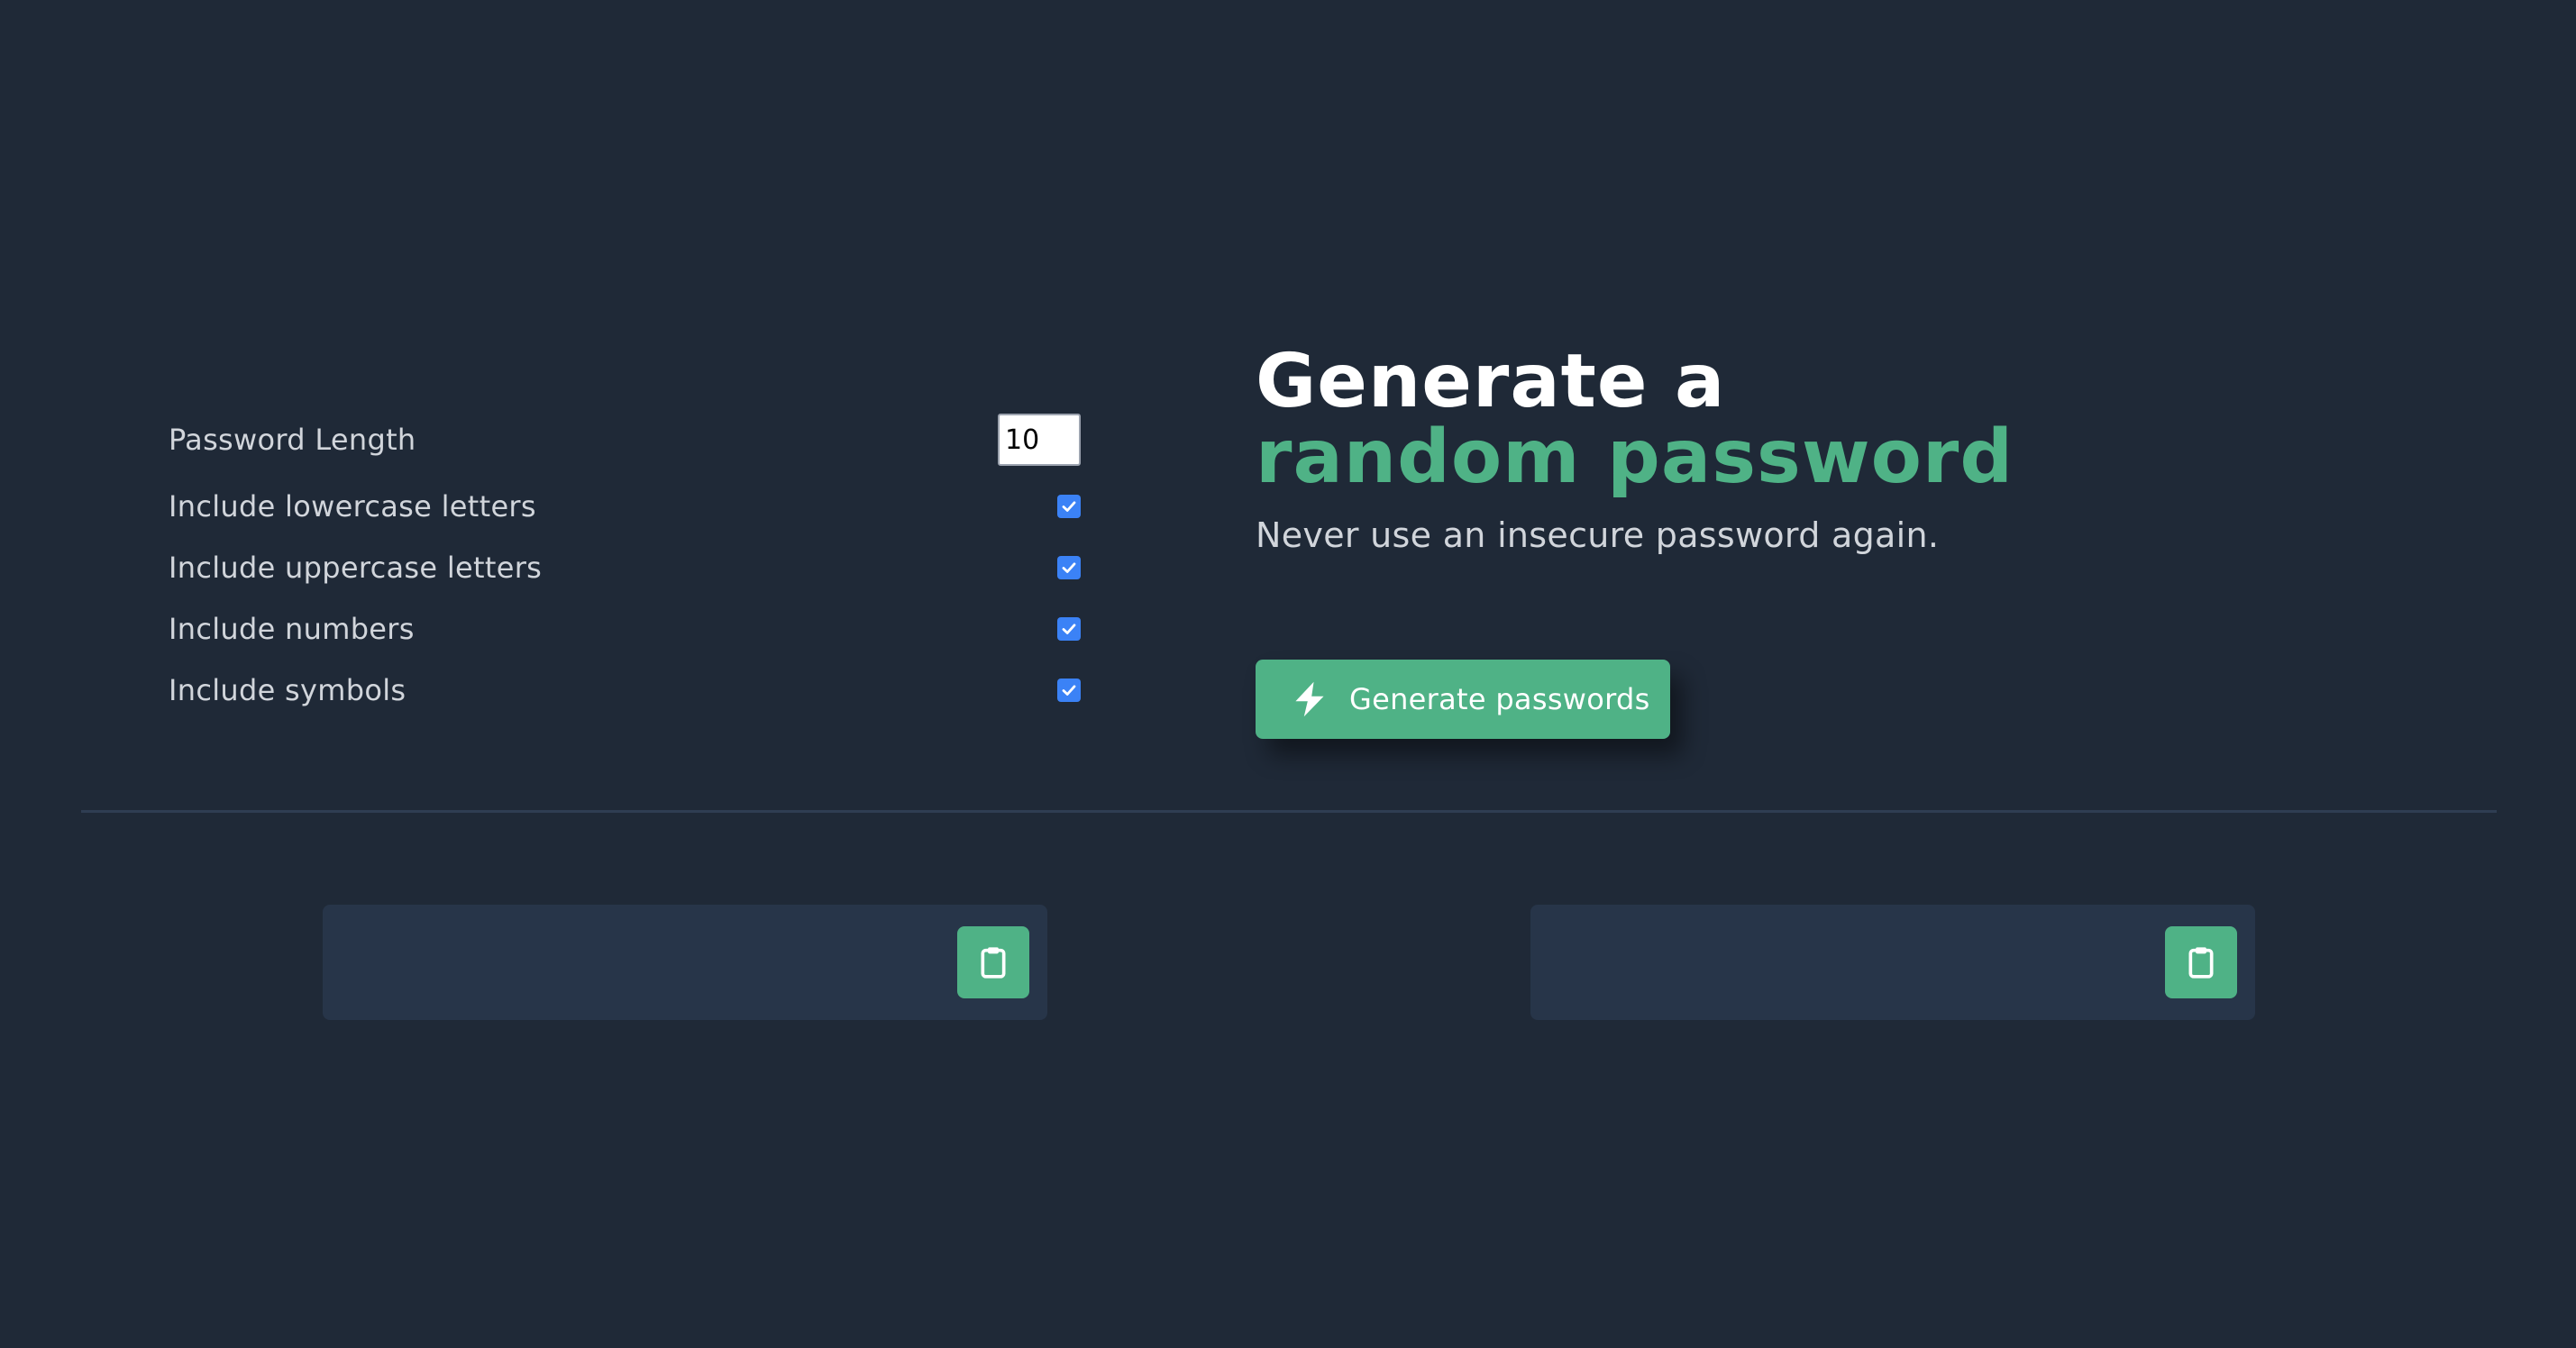  What do you see at coordinates (352, 506) in the screenshot?
I see `option-label-lowercase: Include lowercase letters` at bounding box center [352, 506].